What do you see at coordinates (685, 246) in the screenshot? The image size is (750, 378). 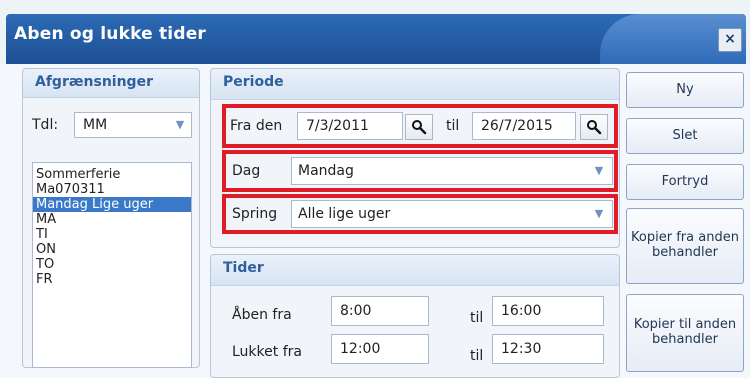 I see `kopier-fra-button: Kopier fra anden behandler` at bounding box center [685, 246].